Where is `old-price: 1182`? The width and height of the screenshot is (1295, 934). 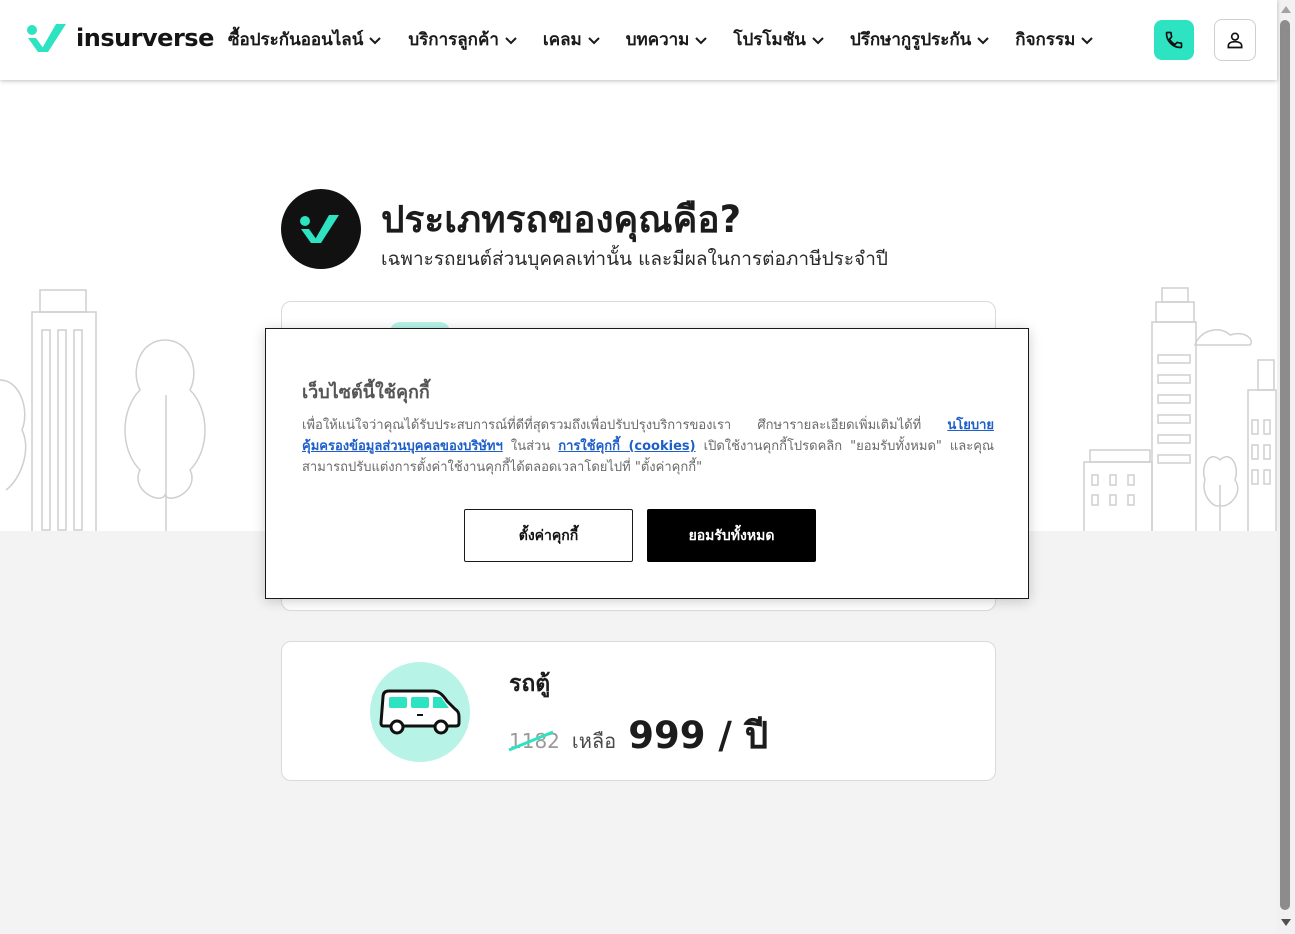 old-price: 1182 is located at coordinates (534, 741).